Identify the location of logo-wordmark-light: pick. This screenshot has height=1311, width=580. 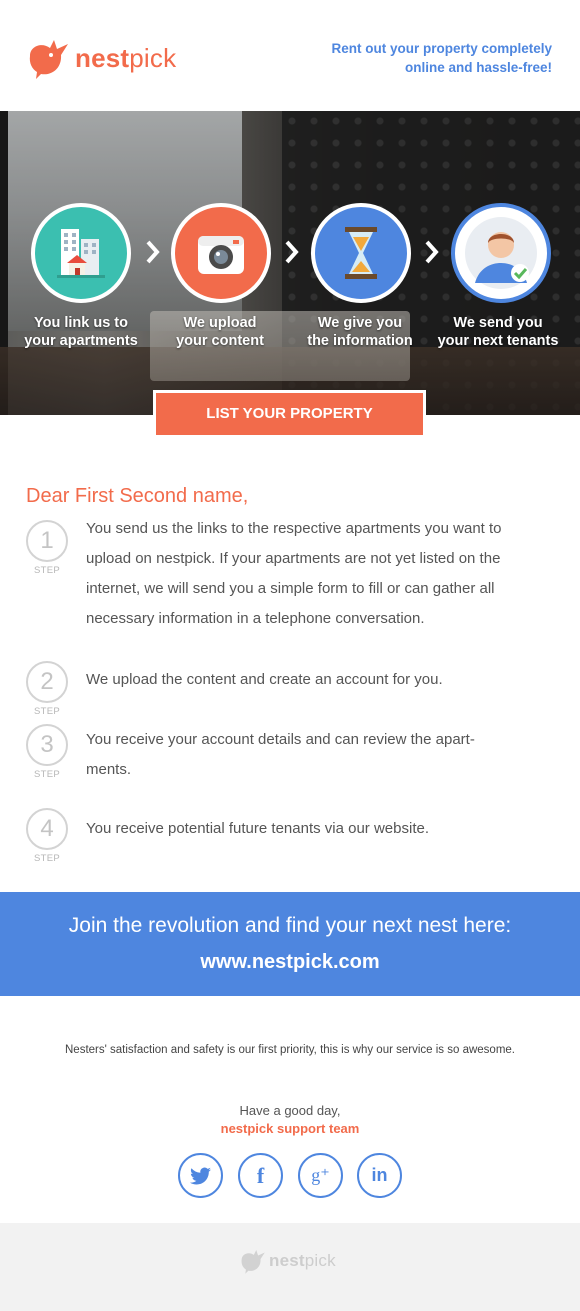
(153, 57).